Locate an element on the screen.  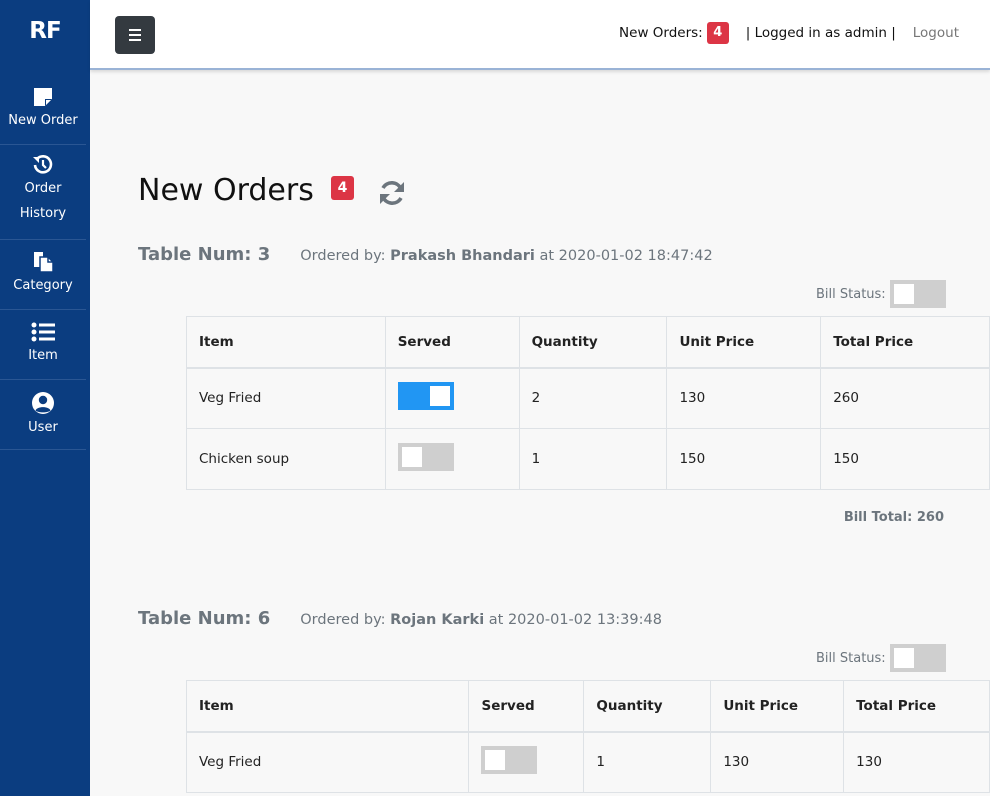
table-number: Table Num: 6 is located at coordinates (204, 618).